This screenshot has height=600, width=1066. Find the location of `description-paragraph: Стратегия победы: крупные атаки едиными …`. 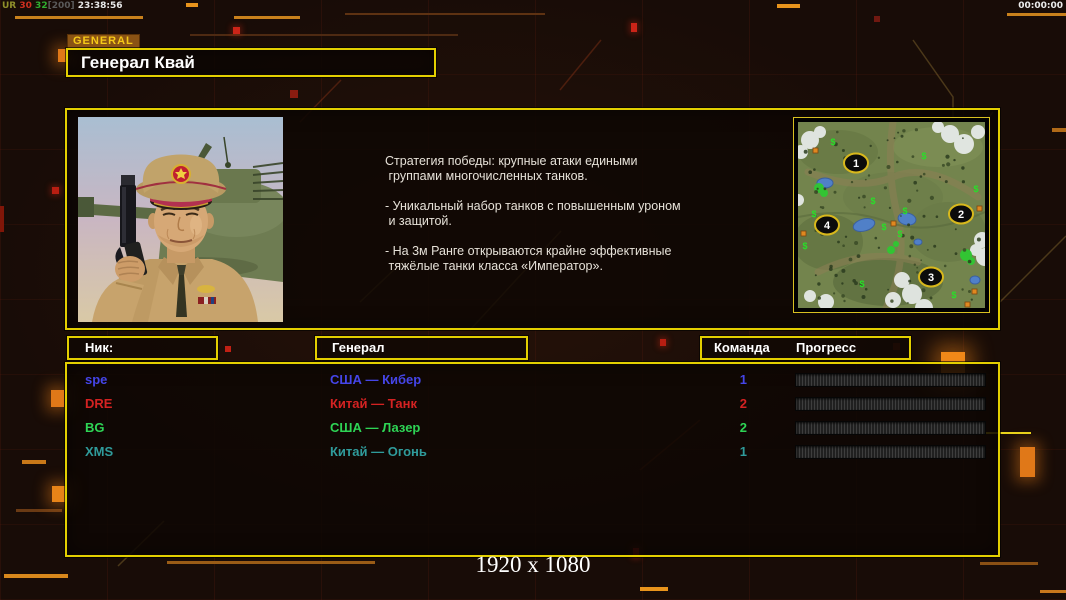

description-paragraph: Стратегия победы: крупные атаки едиными … is located at coordinates (511, 168).